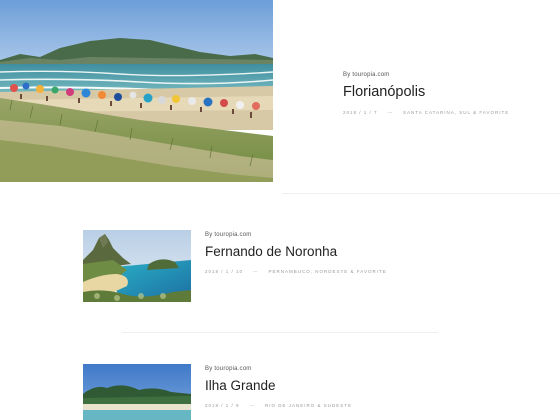  I want to click on post-categories: Santa Catarina, Sul & Favorite, so click(456, 112).